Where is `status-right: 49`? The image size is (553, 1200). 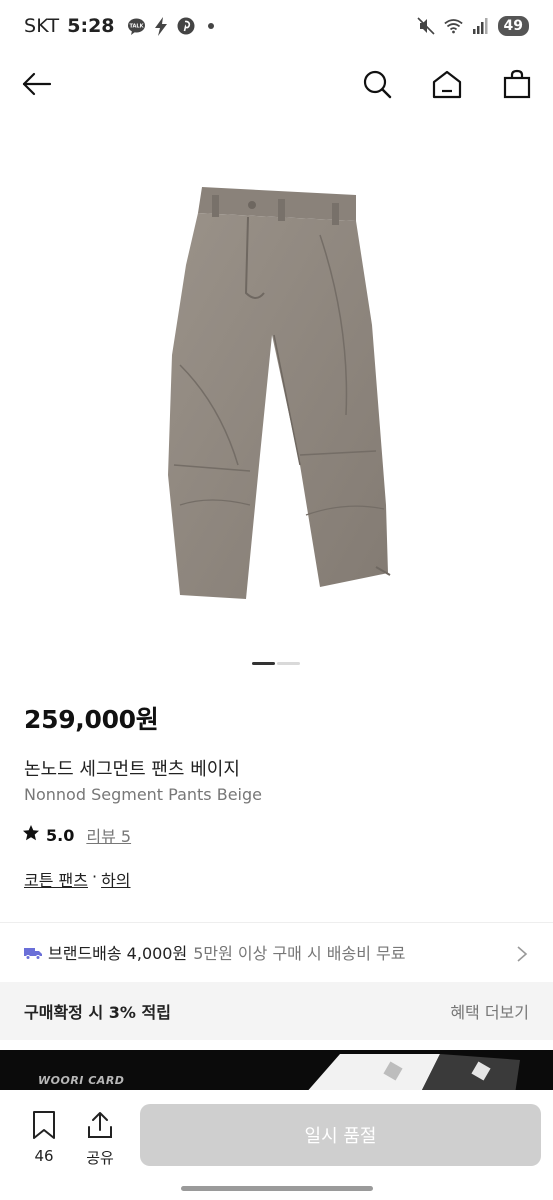
status-right: 49 is located at coordinates (473, 26).